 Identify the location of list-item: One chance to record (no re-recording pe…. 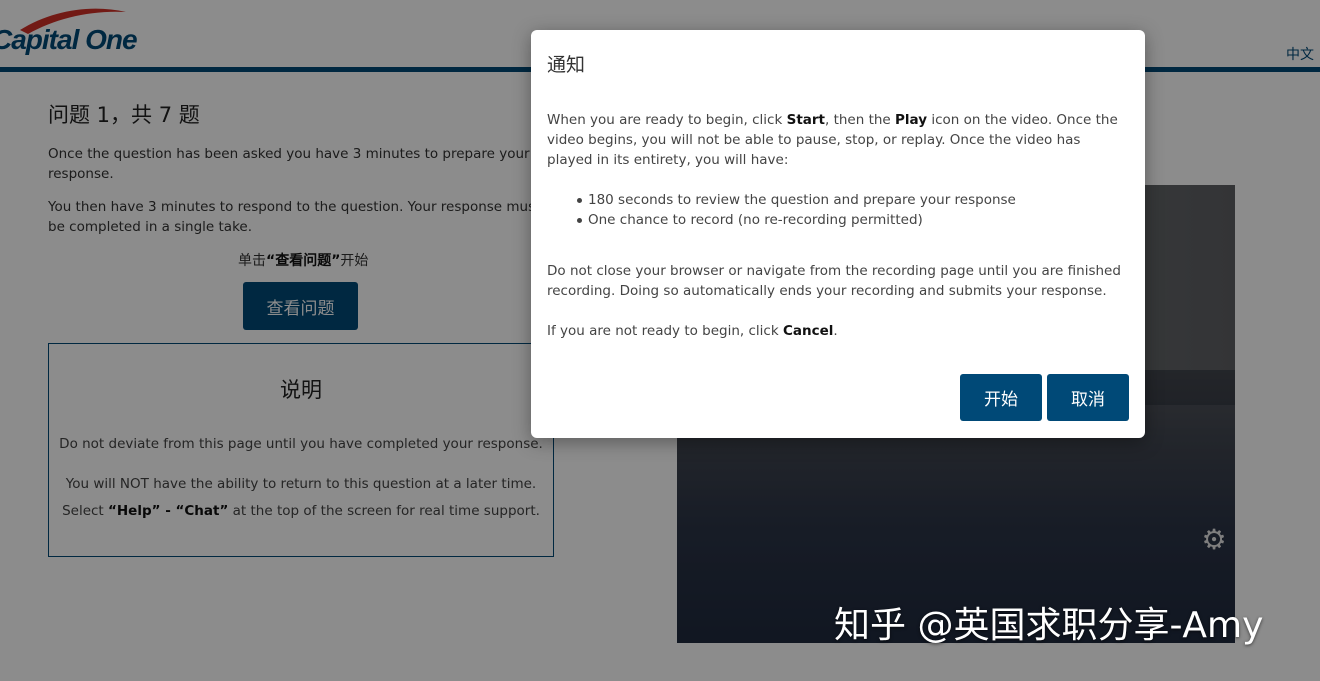
(837, 220).